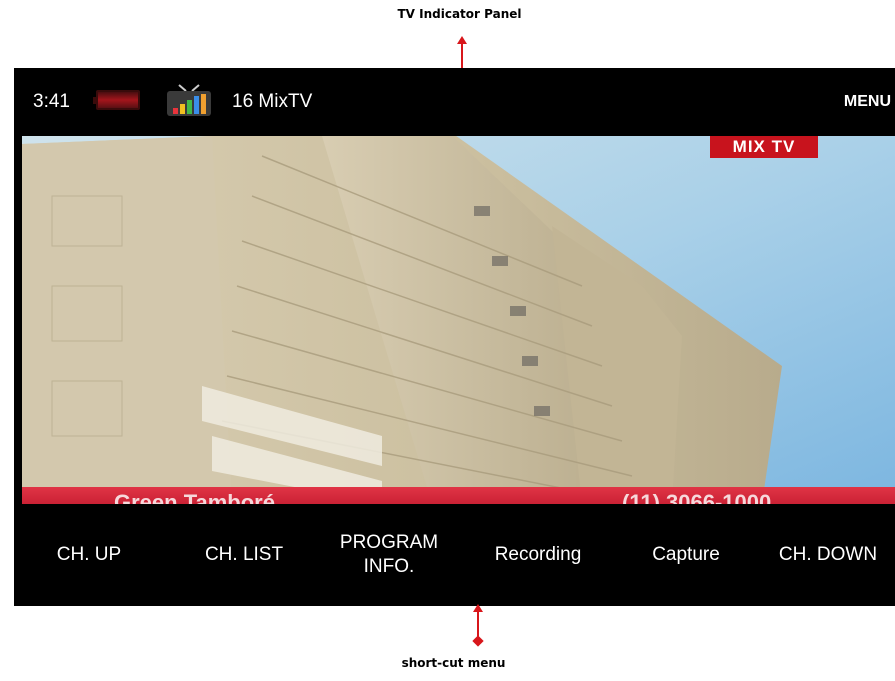 This screenshot has width=895, height=681. What do you see at coordinates (389, 542) in the screenshot?
I see `program-info-label-line1: PROGRAM` at bounding box center [389, 542].